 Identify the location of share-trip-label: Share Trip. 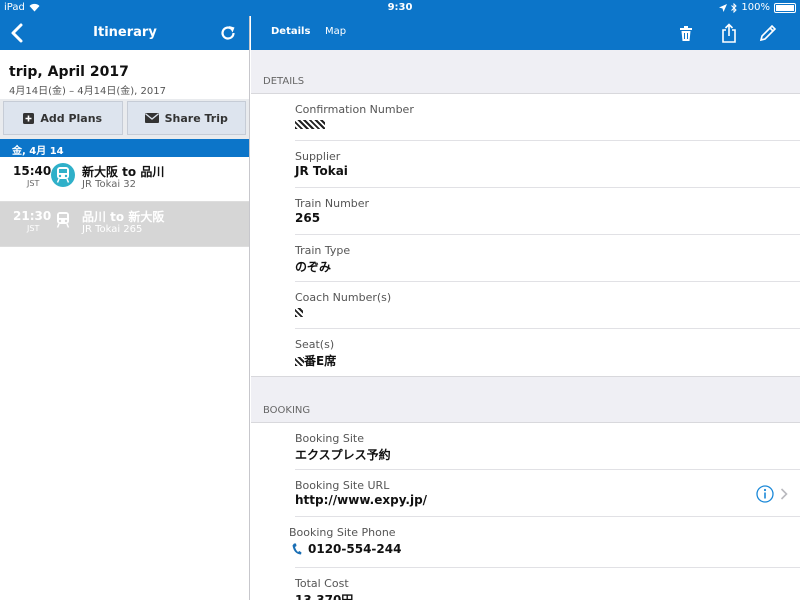
(196, 118).